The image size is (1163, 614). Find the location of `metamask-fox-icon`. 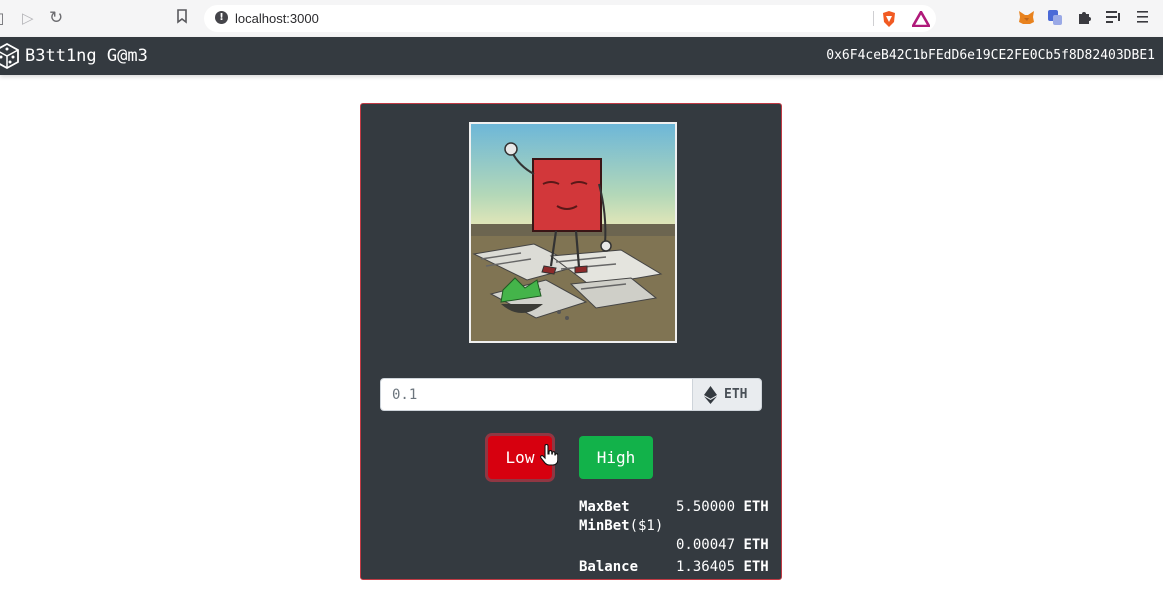

metamask-fox-icon is located at coordinates (1026, 19).